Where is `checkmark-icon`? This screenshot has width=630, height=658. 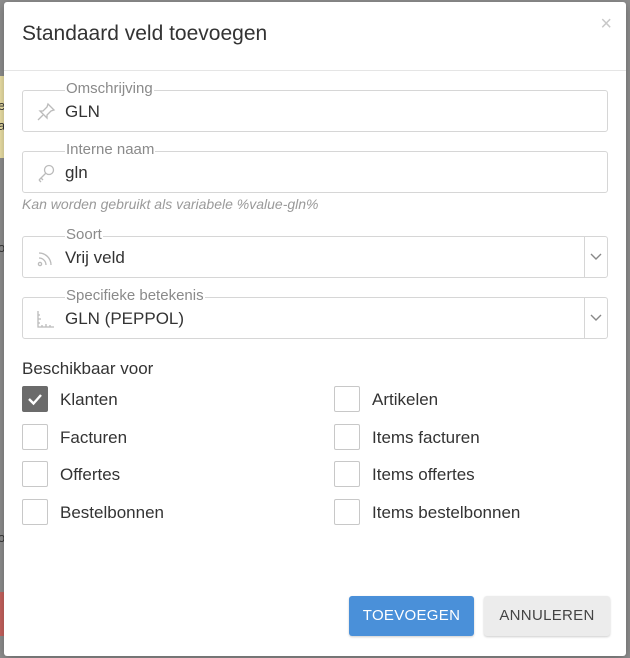 checkmark-icon is located at coordinates (35, 400).